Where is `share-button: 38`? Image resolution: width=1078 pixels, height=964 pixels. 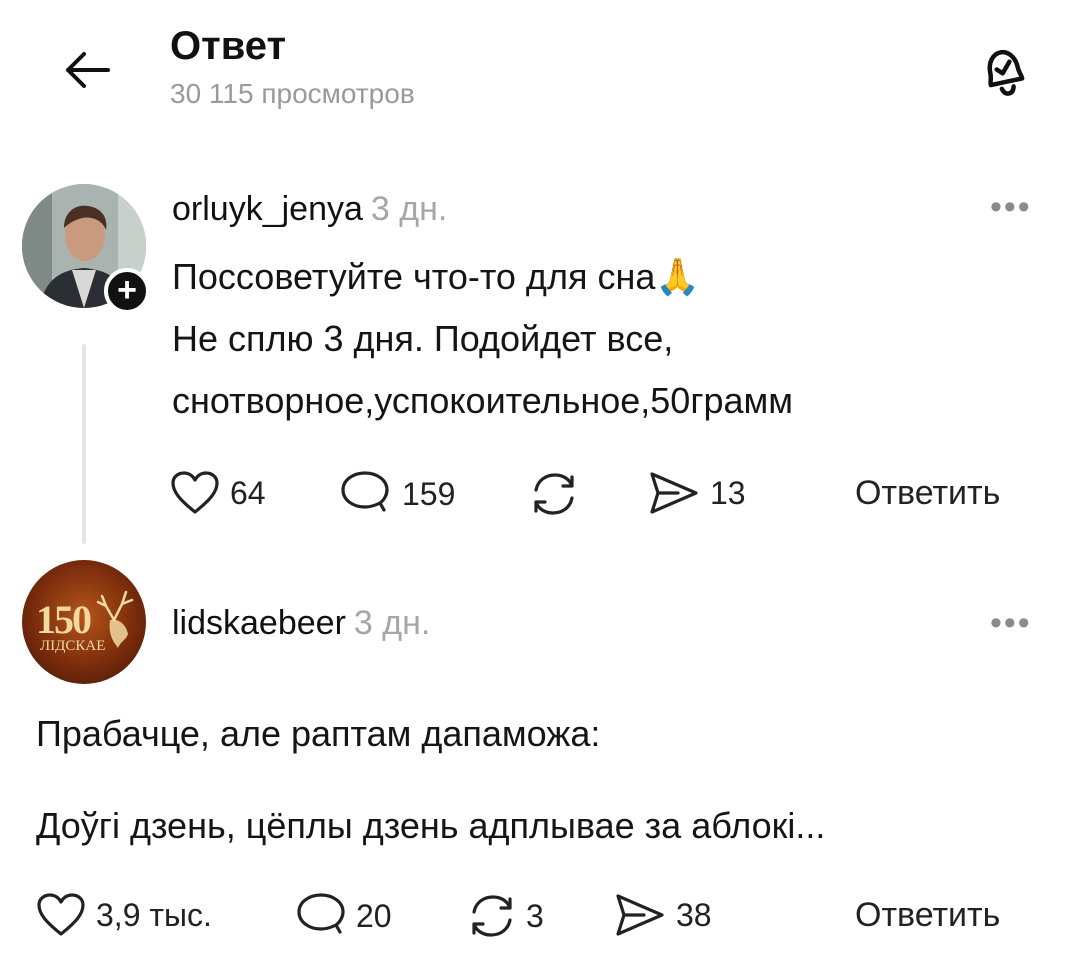 share-button: 38 is located at coordinates (663, 915).